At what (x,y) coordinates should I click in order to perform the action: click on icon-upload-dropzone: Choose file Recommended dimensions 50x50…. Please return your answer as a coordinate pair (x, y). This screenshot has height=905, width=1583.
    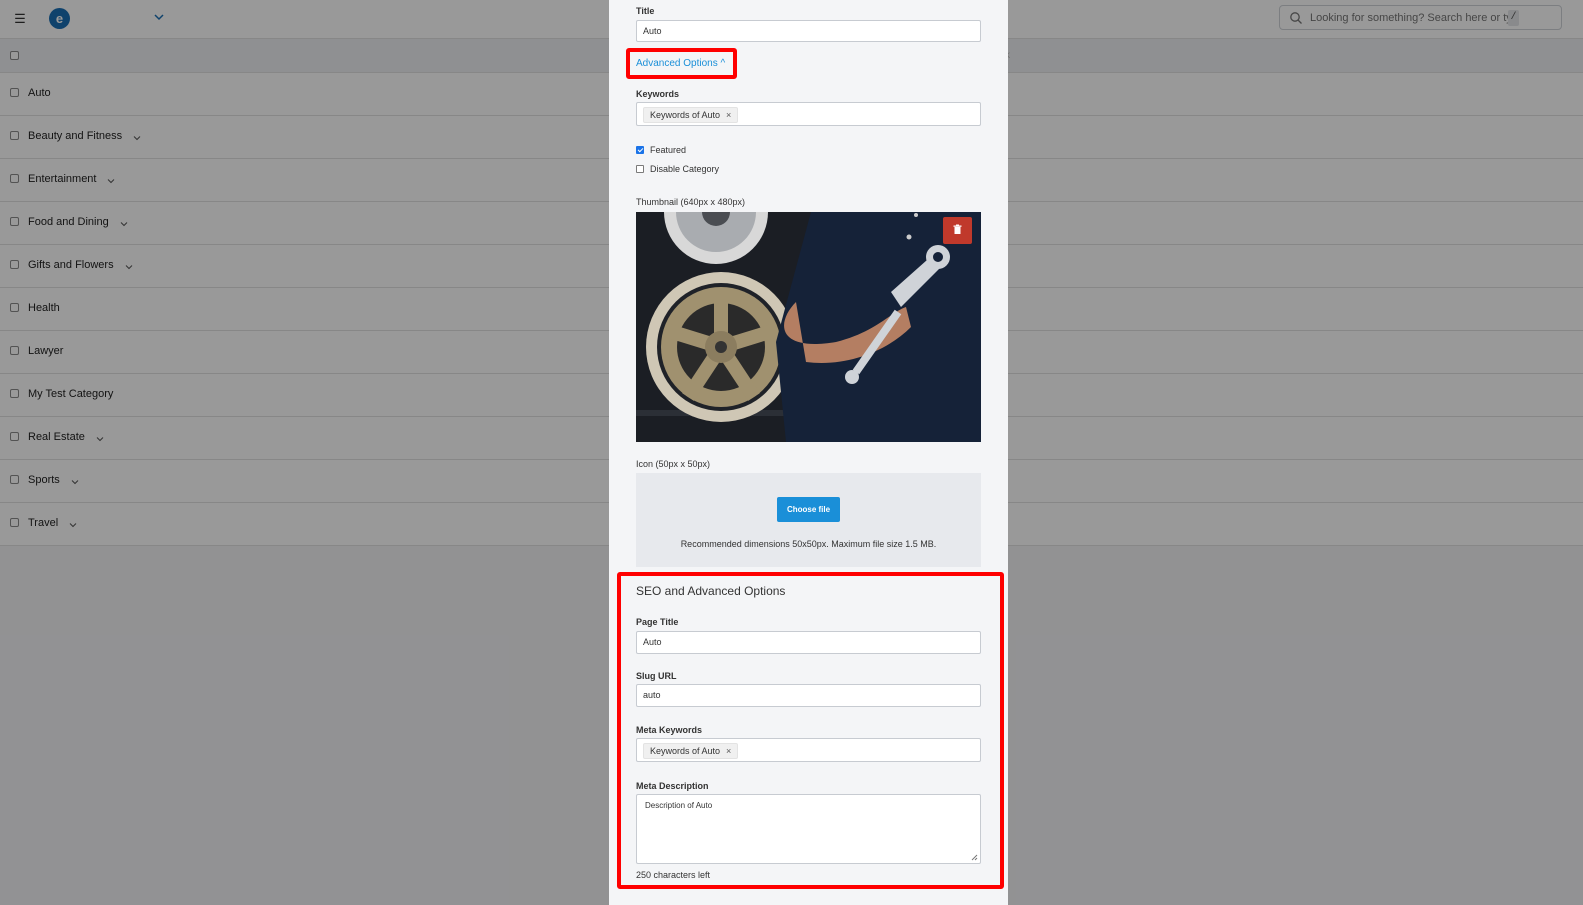
    Looking at the image, I should click on (808, 520).